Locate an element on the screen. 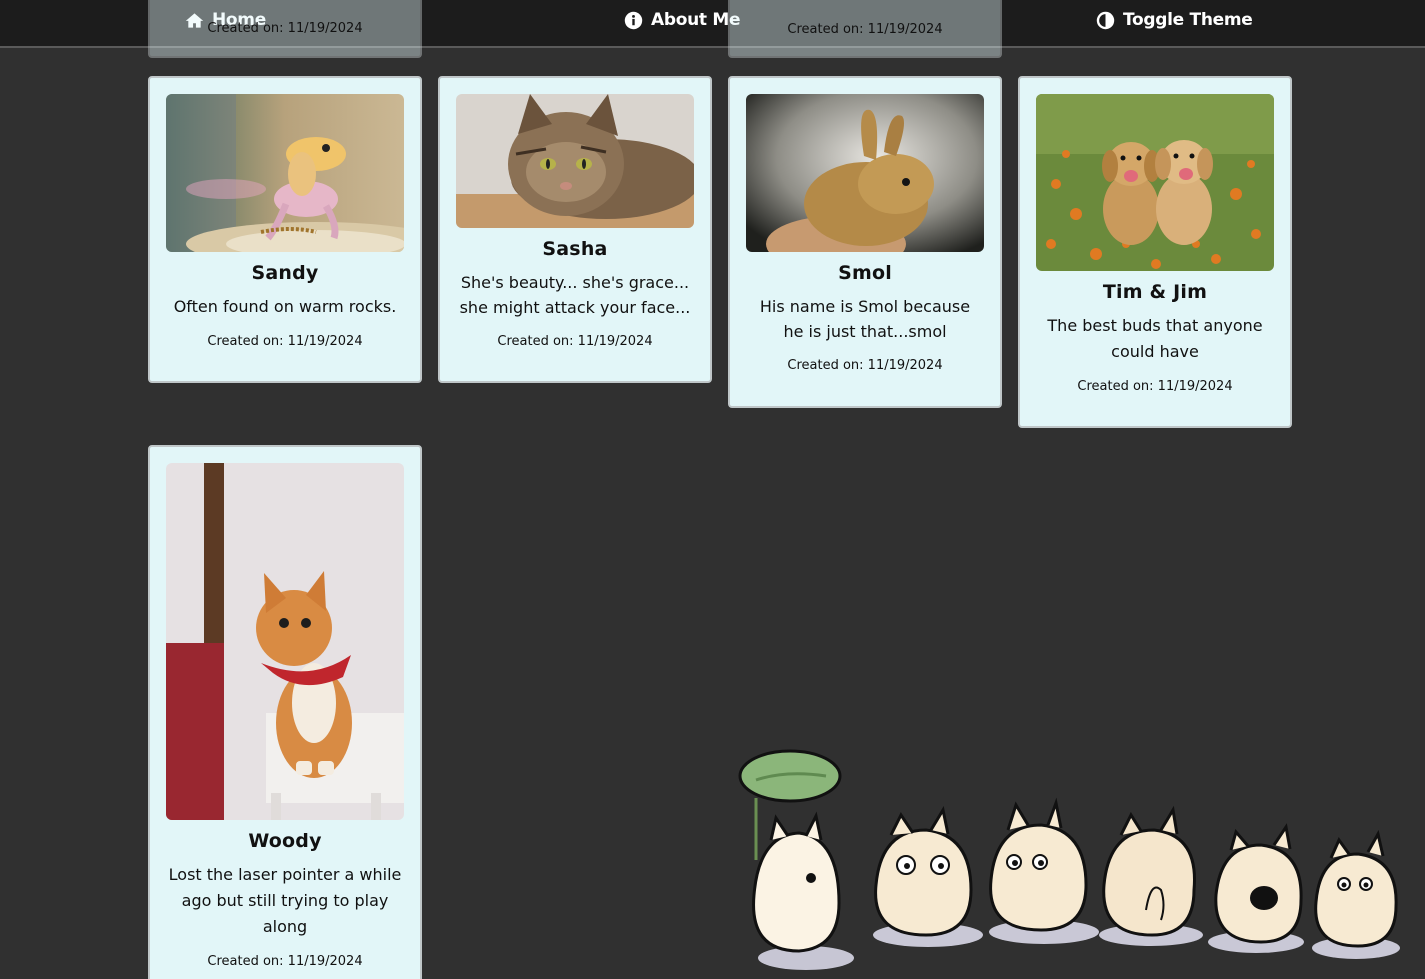 The width and height of the screenshot is (1425, 979). info-icon is located at coordinates (633, 20).